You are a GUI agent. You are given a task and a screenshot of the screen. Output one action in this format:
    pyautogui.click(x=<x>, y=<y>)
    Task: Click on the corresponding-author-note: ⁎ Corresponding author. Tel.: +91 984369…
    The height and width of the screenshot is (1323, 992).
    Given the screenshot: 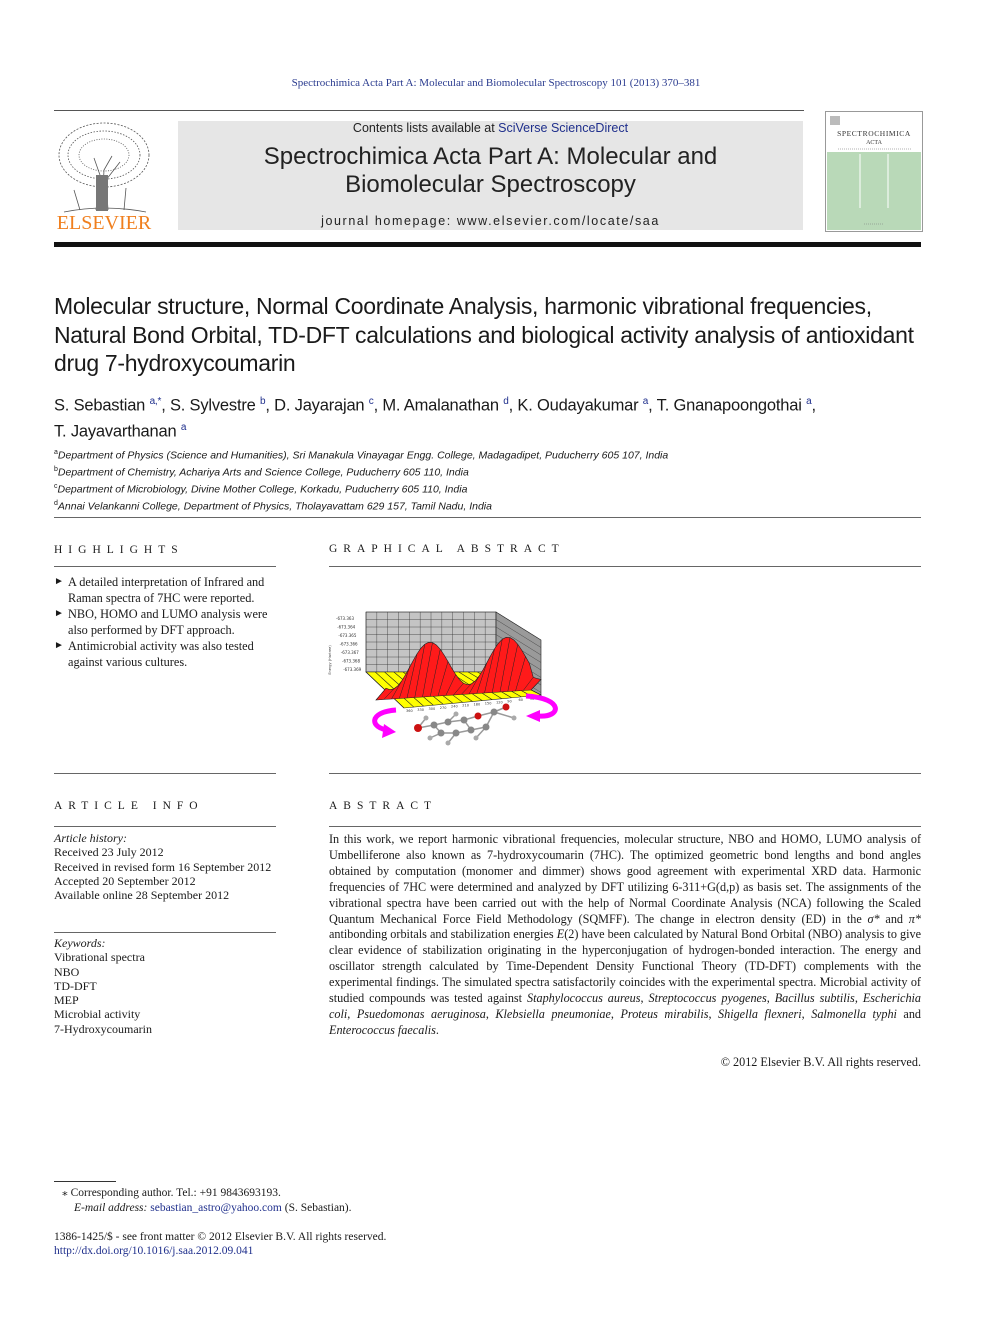 What is the action you would take?
    pyautogui.click(x=171, y=1194)
    